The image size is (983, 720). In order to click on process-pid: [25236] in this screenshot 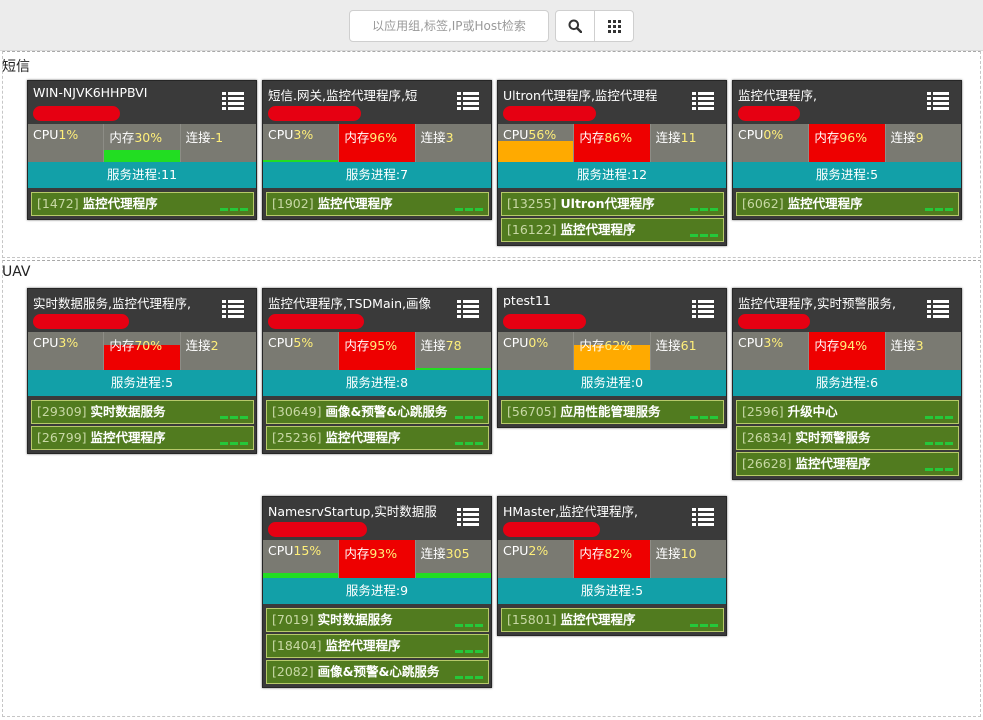, I will do `click(297, 437)`.